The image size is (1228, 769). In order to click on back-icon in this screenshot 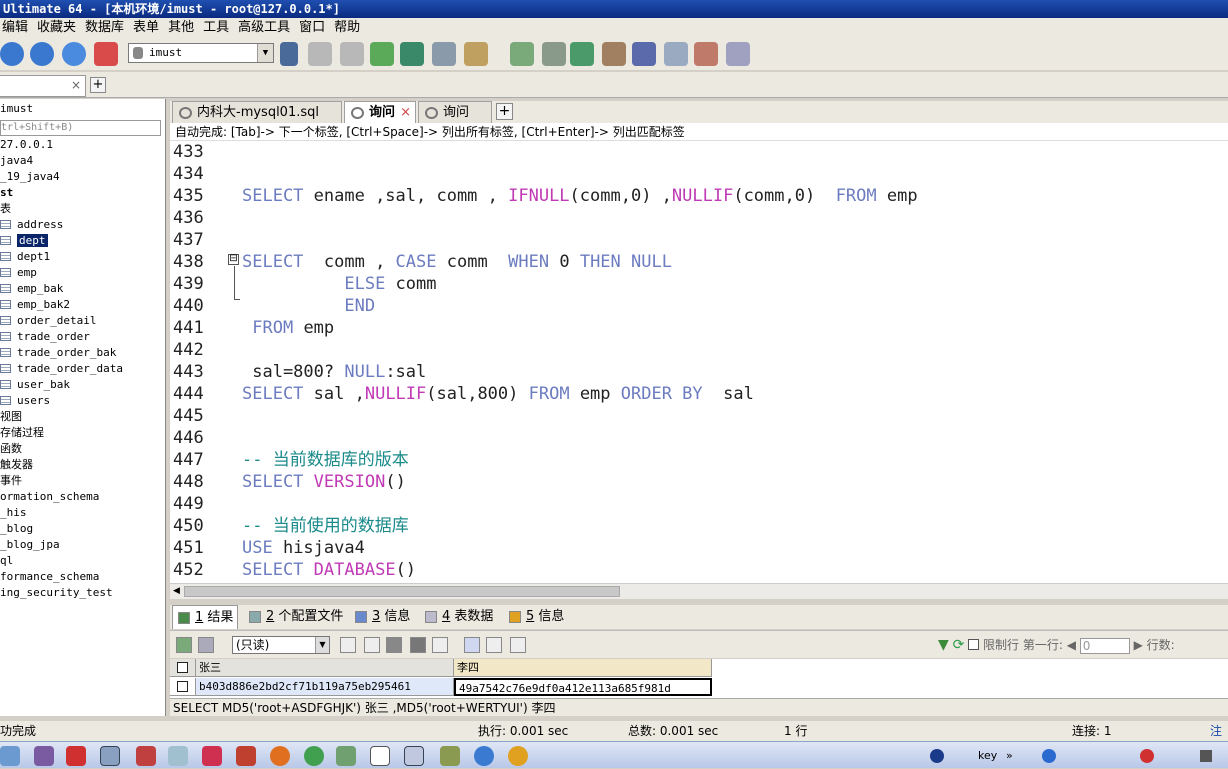, I will do `click(12, 54)`.